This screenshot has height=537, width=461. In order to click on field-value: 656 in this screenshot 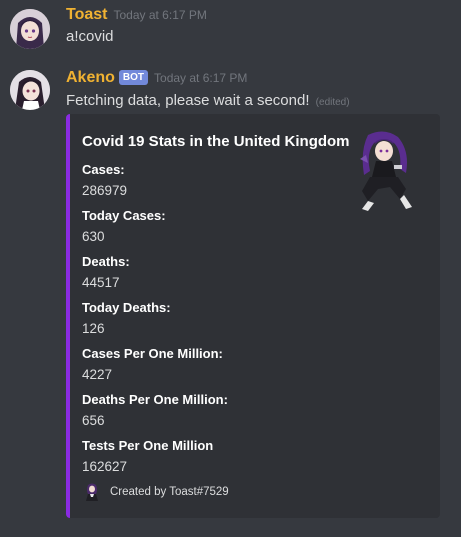, I will do `click(93, 420)`.